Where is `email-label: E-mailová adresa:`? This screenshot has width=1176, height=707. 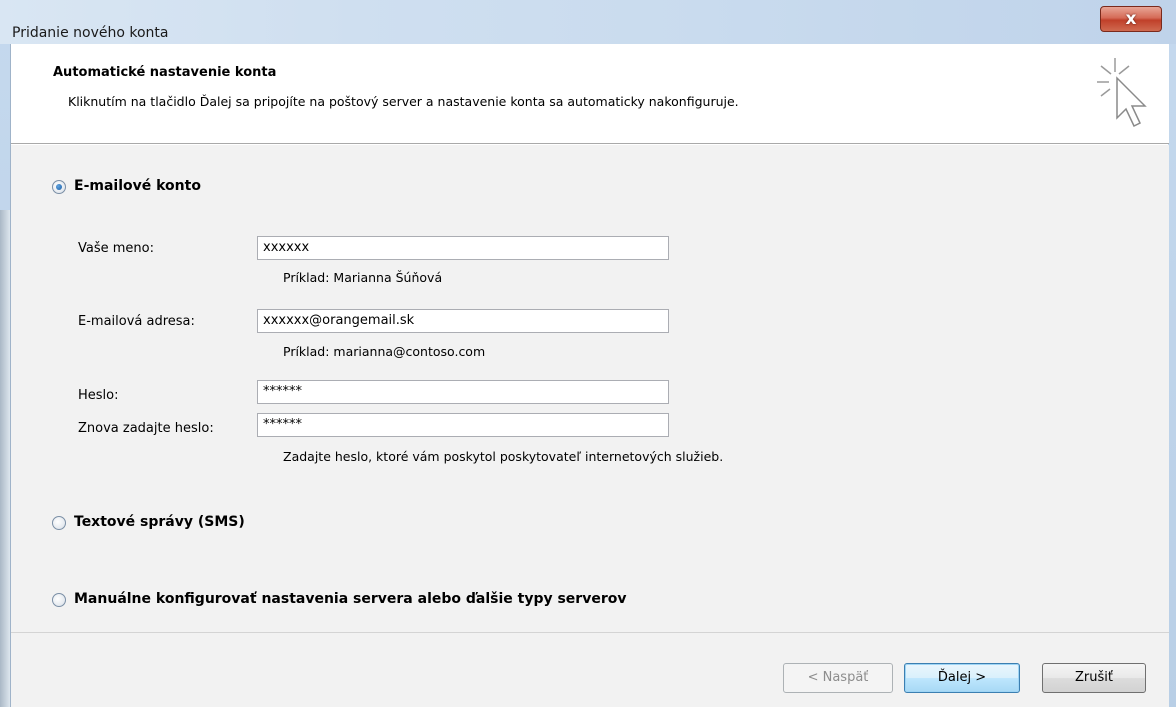
email-label: E-mailová adresa: is located at coordinates (136, 321).